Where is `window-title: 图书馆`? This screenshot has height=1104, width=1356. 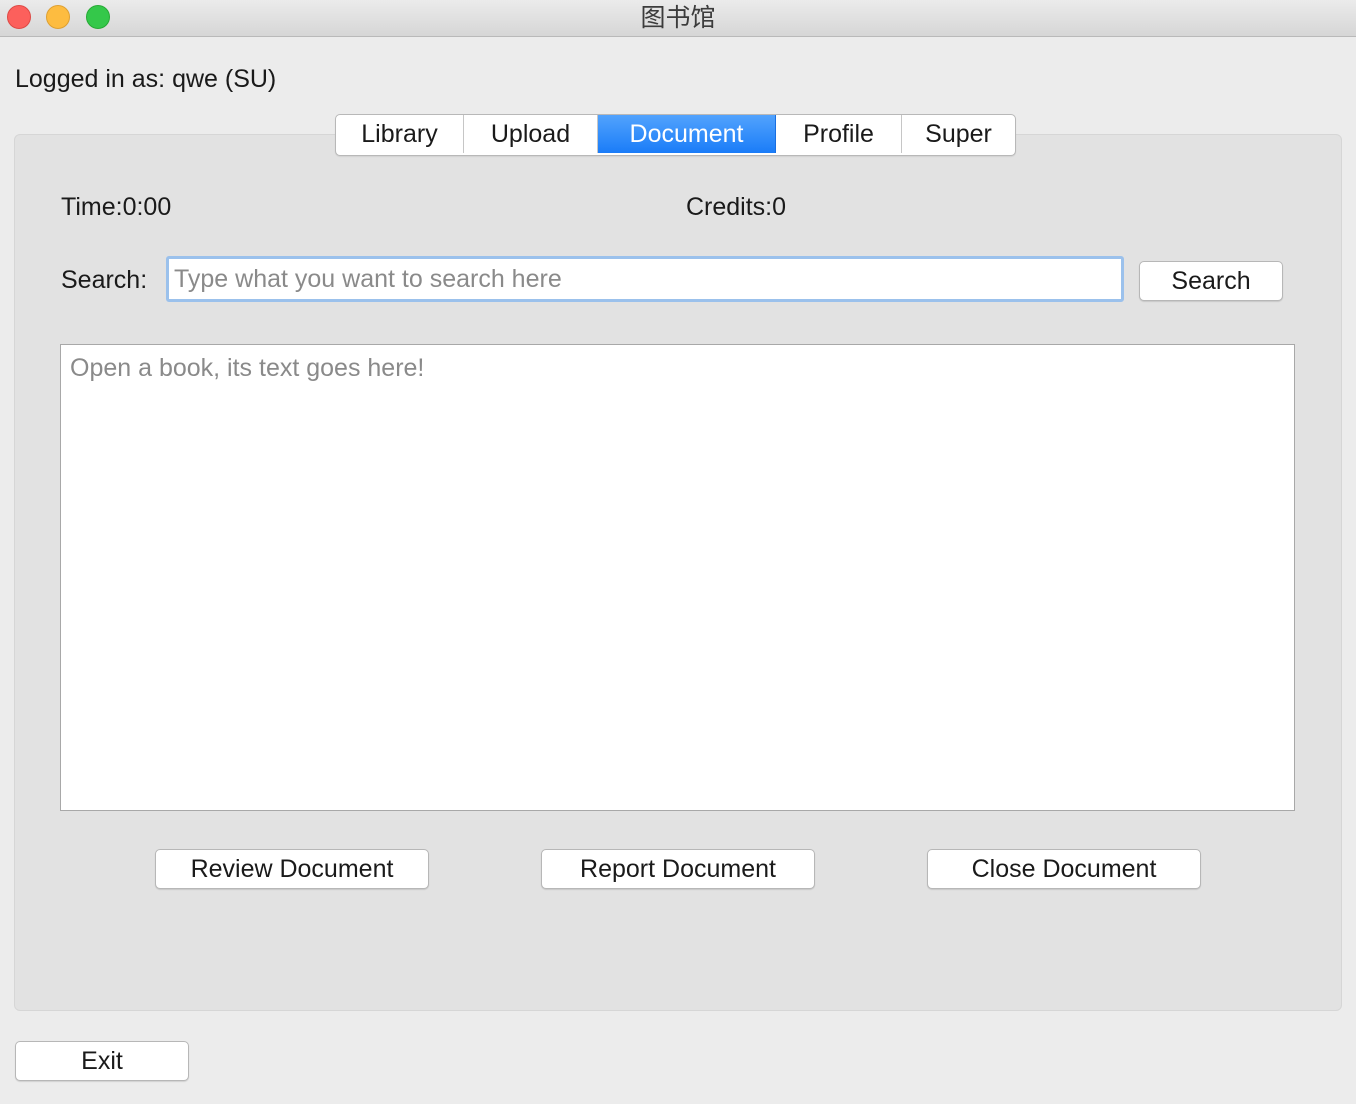 window-title: 图书馆 is located at coordinates (678, 18).